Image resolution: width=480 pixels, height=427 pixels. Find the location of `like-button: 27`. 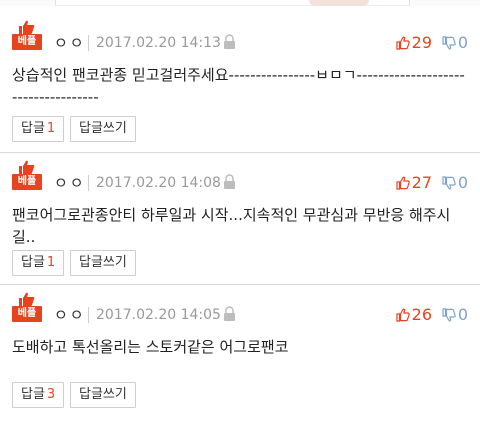

like-button: 27 is located at coordinates (414, 183).